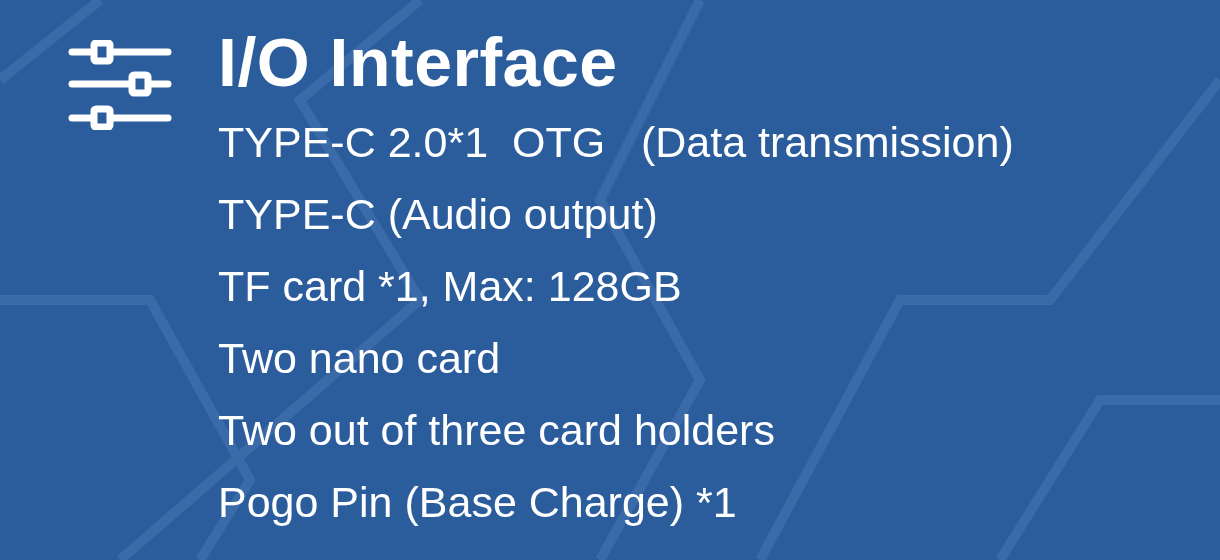 The width and height of the screenshot is (1220, 560). Describe the element at coordinates (616, 142) in the screenshot. I see `spec-item: TYPE-C 2.0*1 OTG (Data transmission)` at that location.